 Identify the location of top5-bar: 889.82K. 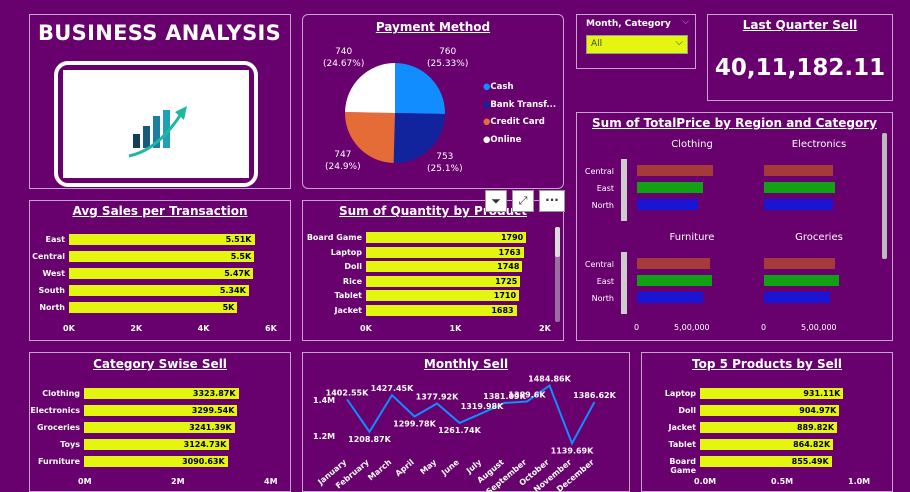
(769, 427).